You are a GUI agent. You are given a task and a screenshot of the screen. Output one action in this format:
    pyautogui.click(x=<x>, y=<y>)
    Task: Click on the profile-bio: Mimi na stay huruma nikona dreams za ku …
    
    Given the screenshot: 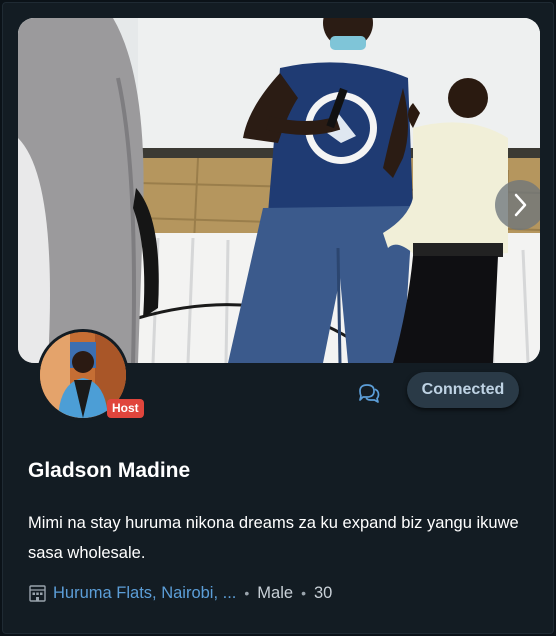 What is the action you would take?
    pyautogui.click(x=273, y=538)
    